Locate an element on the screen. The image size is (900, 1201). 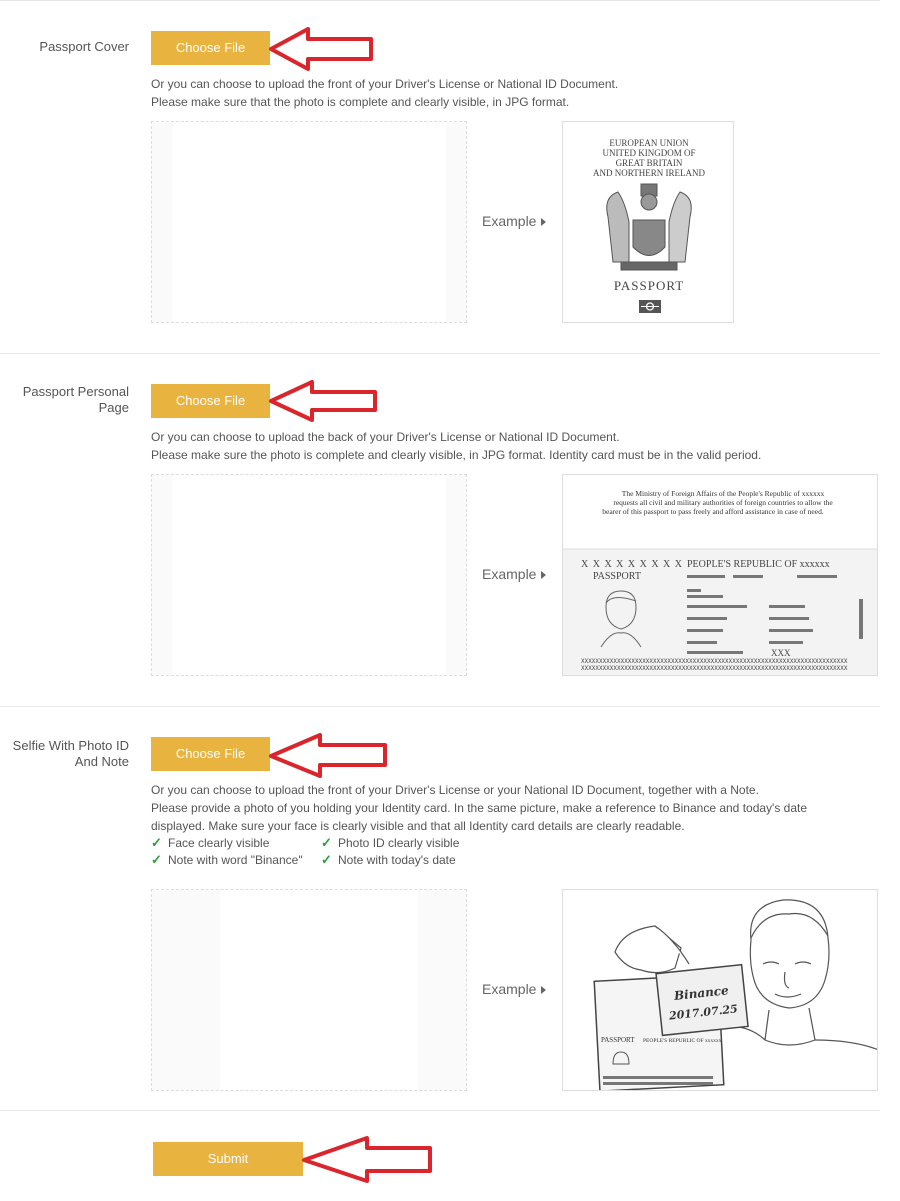
check-item: ✓ Face clearly visible is located at coordinates (210, 842).